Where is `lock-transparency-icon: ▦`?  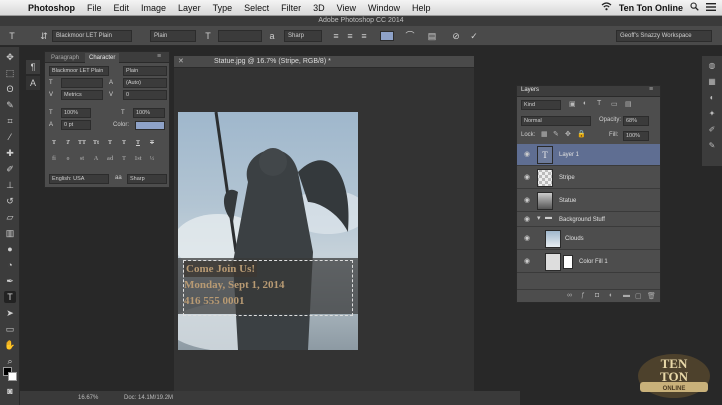
lock-transparency-icon: ▦ is located at coordinates (544, 134).